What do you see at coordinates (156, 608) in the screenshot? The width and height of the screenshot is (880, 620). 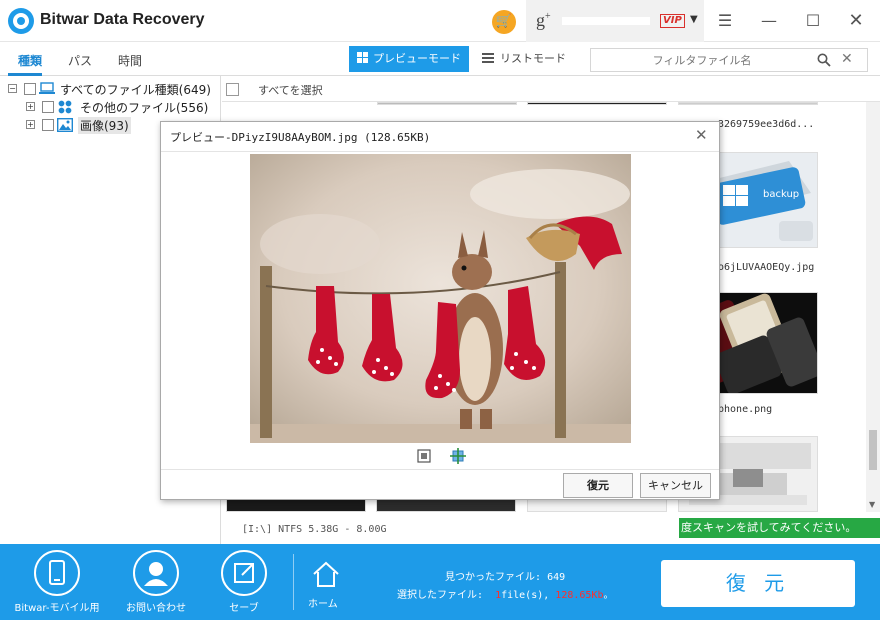 I see `contact-label: お問い合わせ` at bounding box center [156, 608].